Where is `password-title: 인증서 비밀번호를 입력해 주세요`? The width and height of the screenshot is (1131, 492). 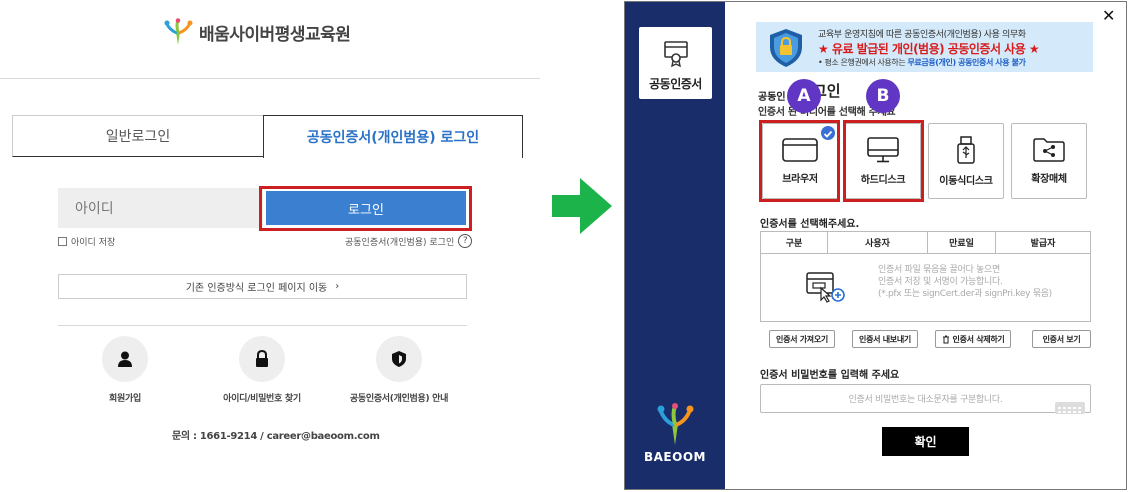
password-title: 인증서 비밀번호를 입력해 주세요 is located at coordinates (830, 375).